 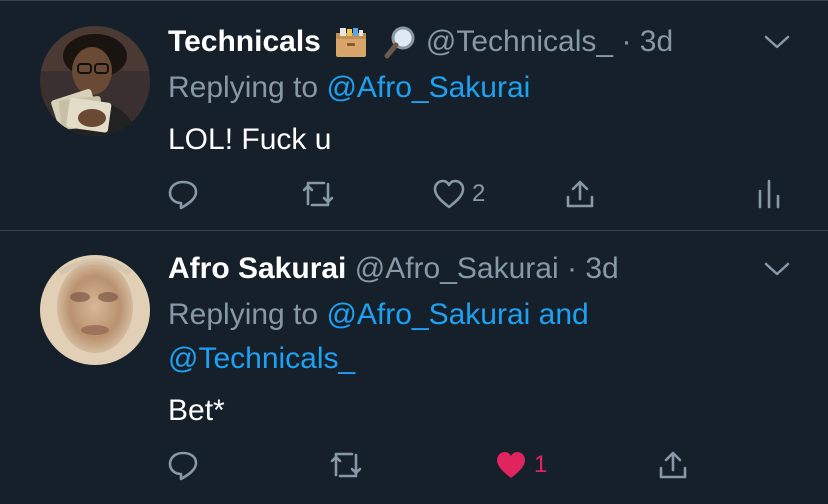 I want to click on like-count: 1, so click(x=541, y=464).